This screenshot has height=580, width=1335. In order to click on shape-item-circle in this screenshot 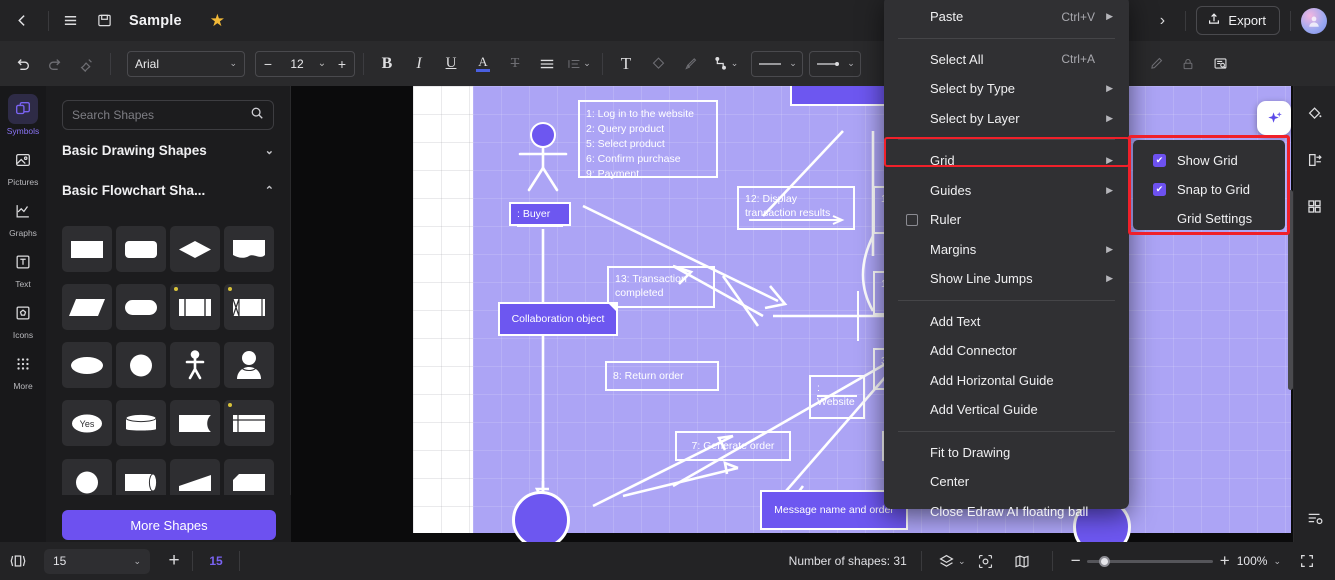, I will do `click(141, 365)`.